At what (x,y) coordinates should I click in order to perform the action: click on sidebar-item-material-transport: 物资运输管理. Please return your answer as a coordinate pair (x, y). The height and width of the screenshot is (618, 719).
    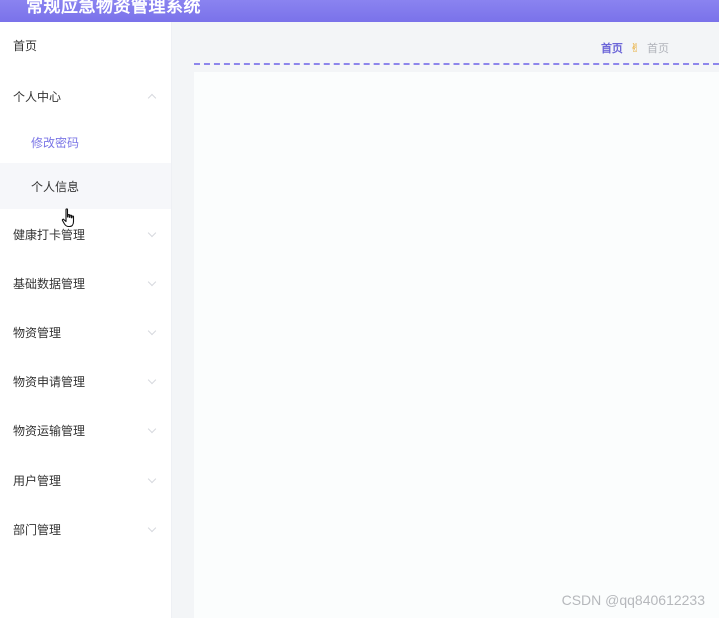
    Looking at the image, I should click on (85, 430).